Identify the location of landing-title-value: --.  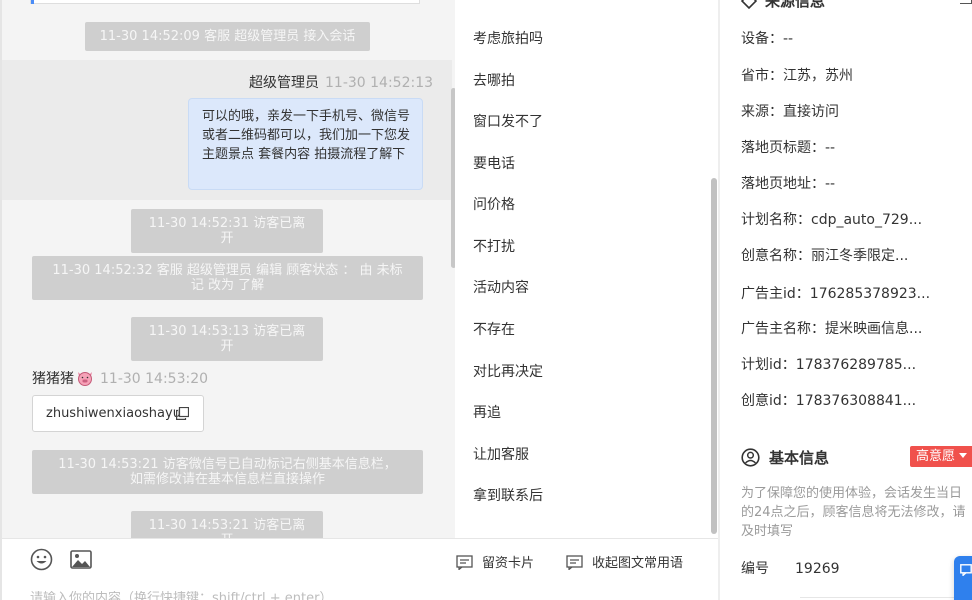
(830, 148).